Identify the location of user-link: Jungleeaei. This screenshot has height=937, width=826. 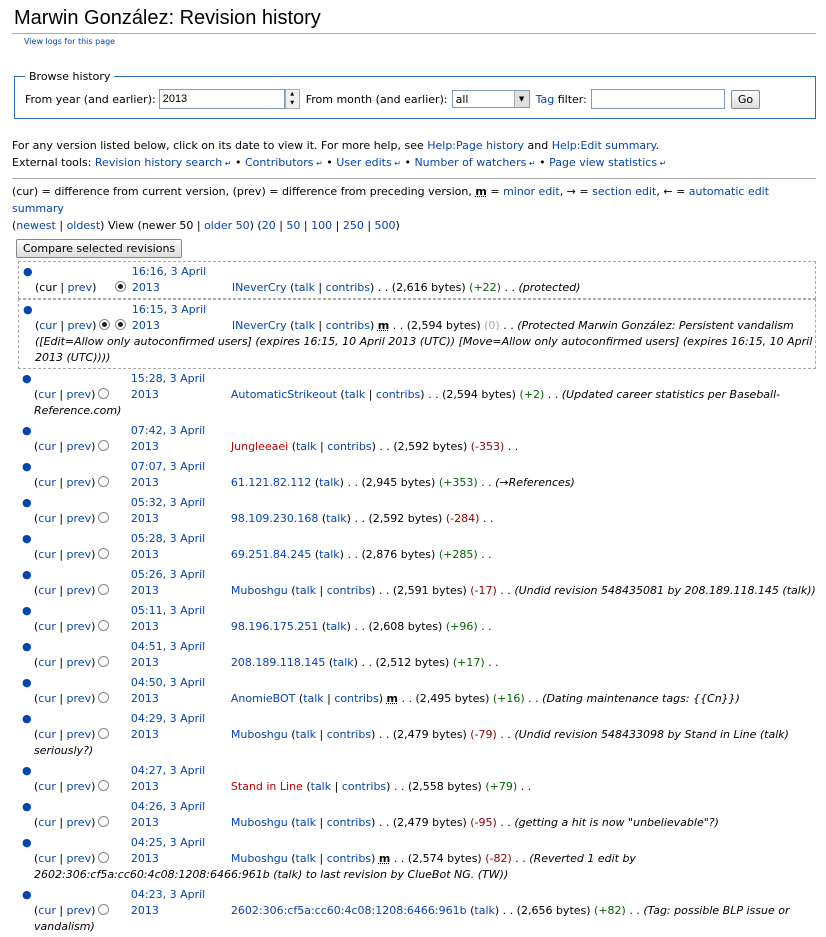
(259, 446).